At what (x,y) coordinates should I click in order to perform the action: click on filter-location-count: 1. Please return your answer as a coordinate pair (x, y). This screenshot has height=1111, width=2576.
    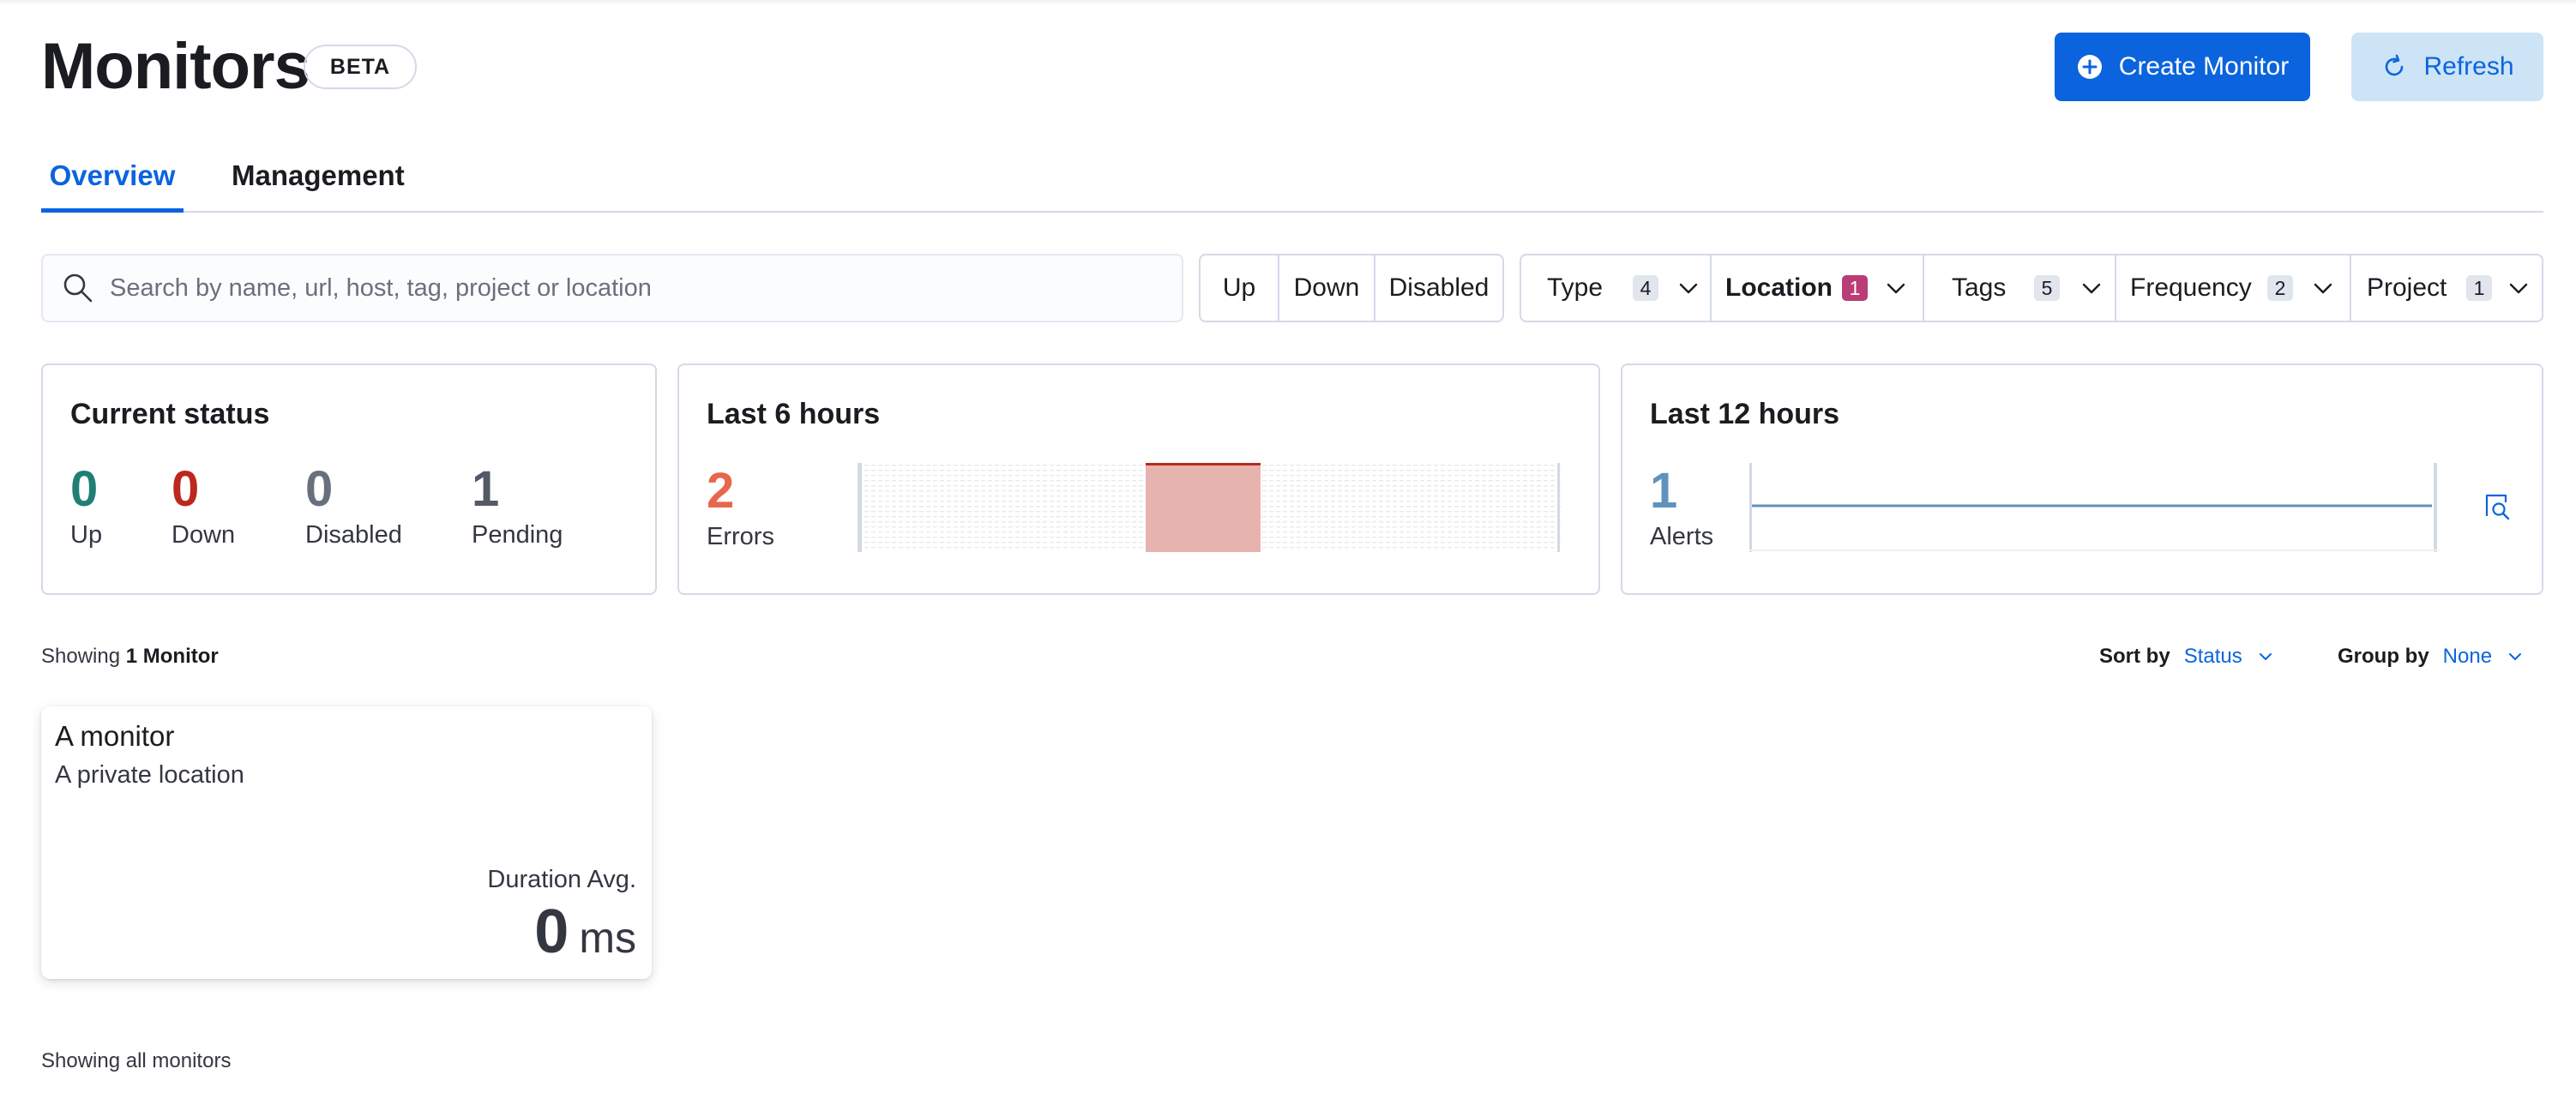
    Looking at the image, I should click on (1855, 288).